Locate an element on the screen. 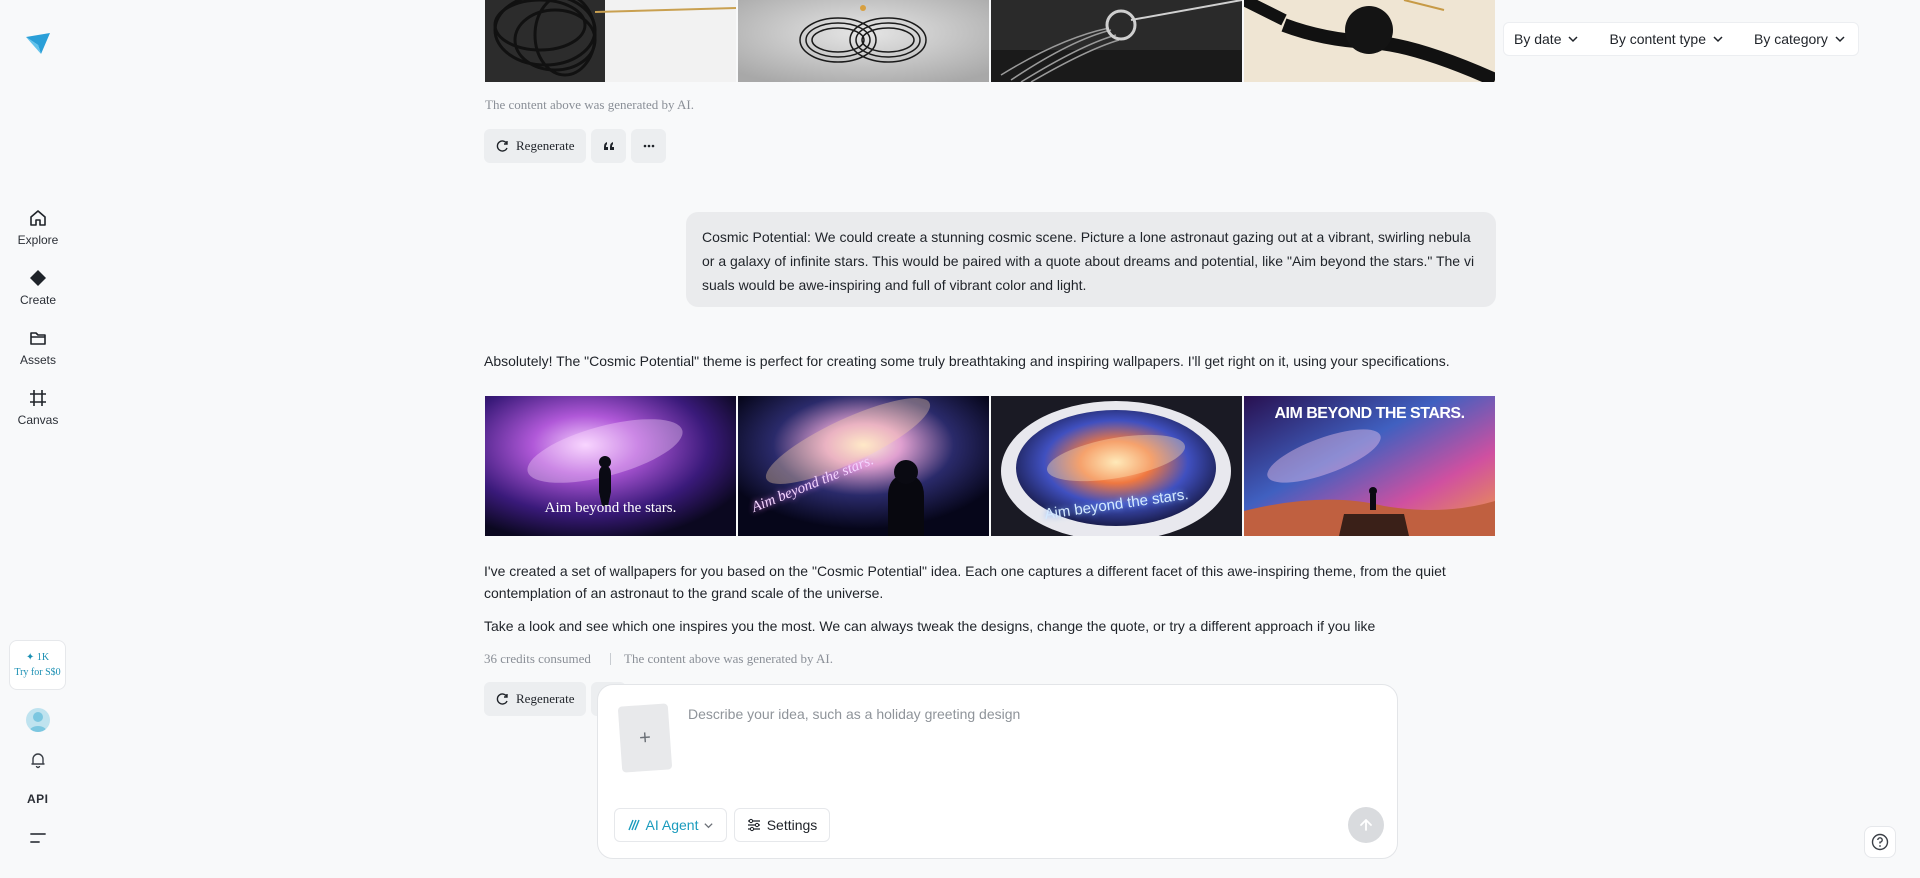 This screenshot has width=1920, height=878. sidebar-item-assets: Assets is located at coordinates (38, 354).